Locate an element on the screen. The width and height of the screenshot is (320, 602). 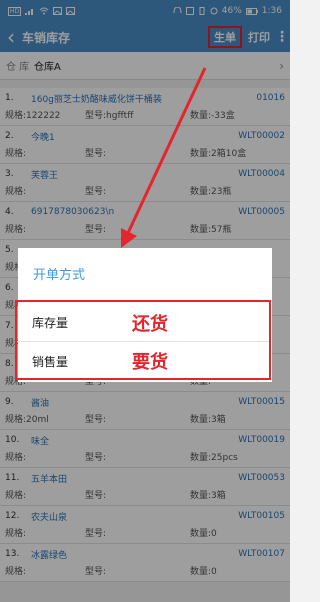
option-sales: 销售量 要货 is located at coordinates (143, 361).